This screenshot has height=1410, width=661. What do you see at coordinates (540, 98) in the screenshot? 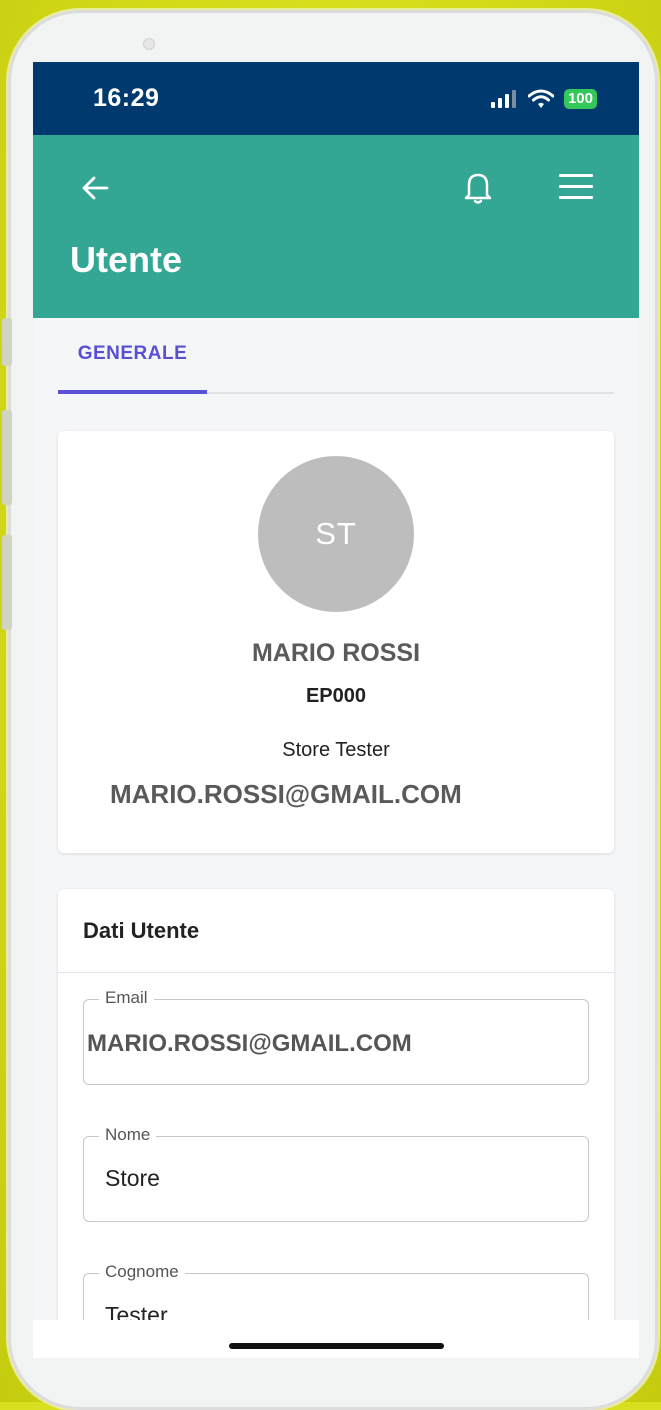
I see `wifi-icon` at bounding box center [540, 98].